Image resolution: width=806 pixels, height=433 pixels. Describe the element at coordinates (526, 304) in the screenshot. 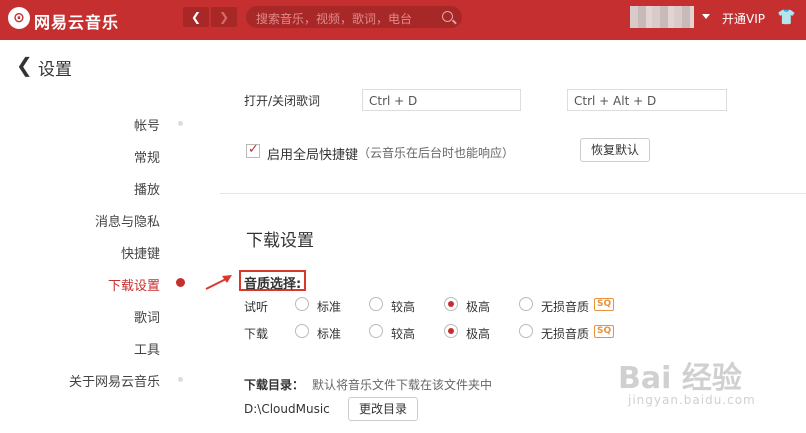

I see `preview-lossless-radio` at that location.